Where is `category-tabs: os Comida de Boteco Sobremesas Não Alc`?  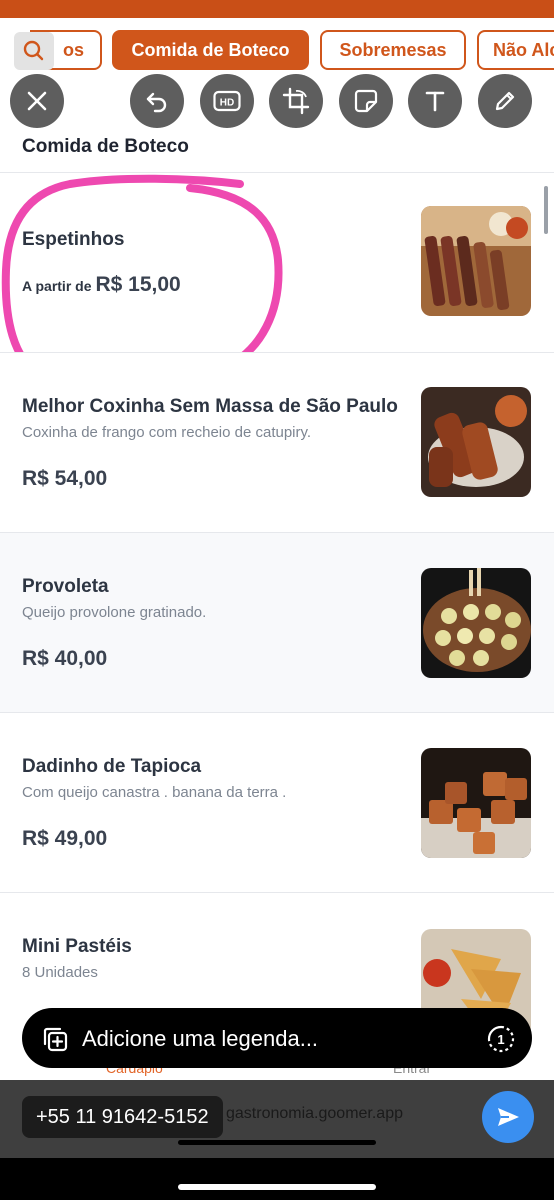
category-tabs: os Comida de Boteco Sobremesas Não Alc is located at coordinates (277, 51).